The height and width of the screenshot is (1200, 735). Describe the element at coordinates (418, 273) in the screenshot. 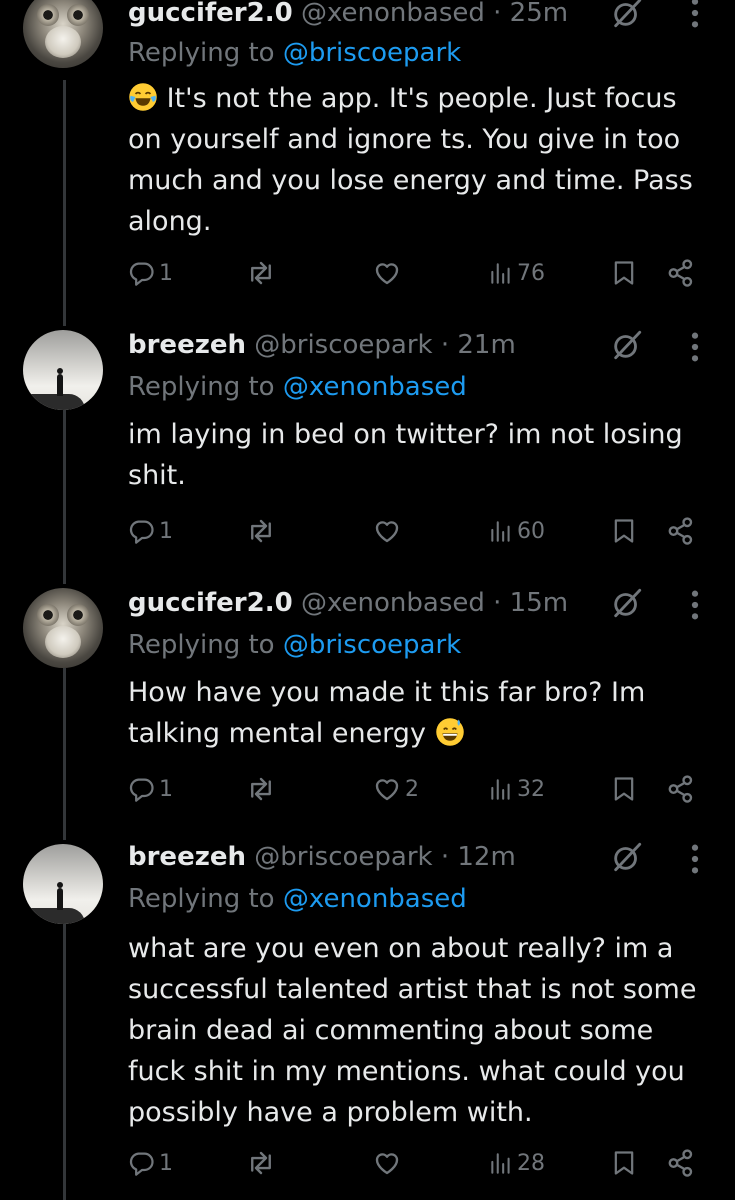

I see `tweet-actions: 1 76` at that location.